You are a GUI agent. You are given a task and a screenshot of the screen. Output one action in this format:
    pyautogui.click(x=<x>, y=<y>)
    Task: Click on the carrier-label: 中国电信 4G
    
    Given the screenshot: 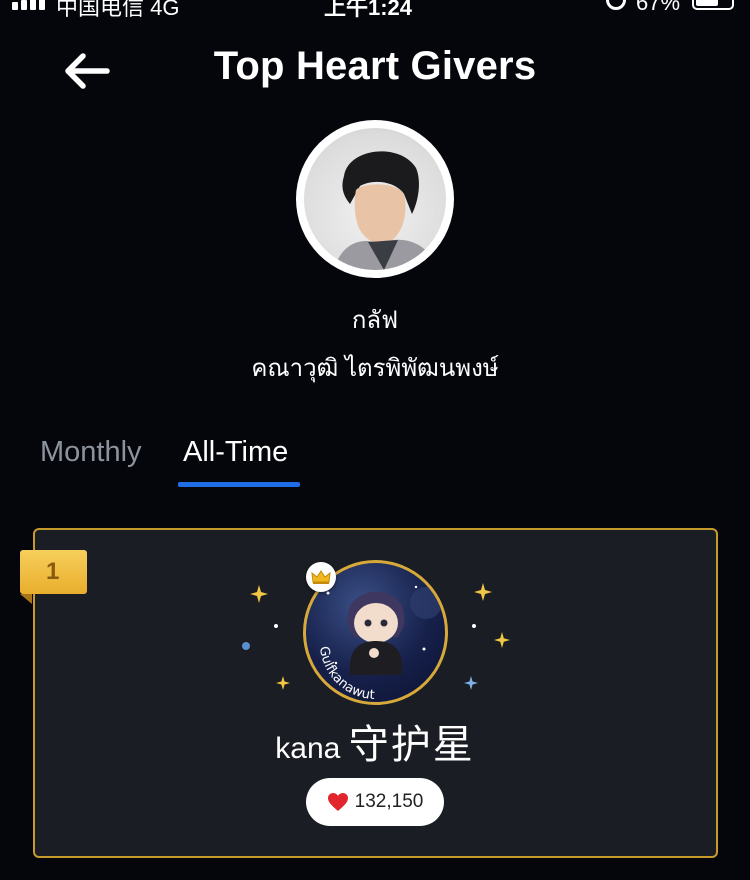 What is the action you would take?
    pyautogui.click(x=118, y=10)
    